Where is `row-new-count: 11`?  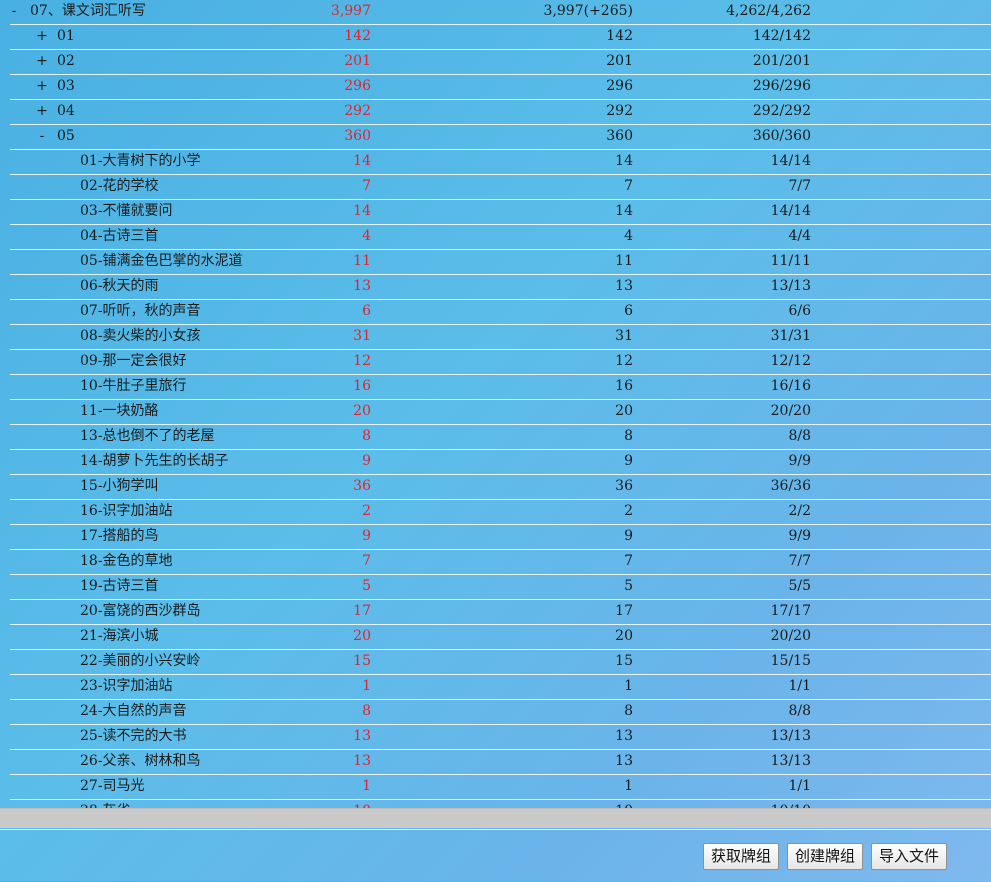 row-new-count: 11 is located at coordinates (362, 261).